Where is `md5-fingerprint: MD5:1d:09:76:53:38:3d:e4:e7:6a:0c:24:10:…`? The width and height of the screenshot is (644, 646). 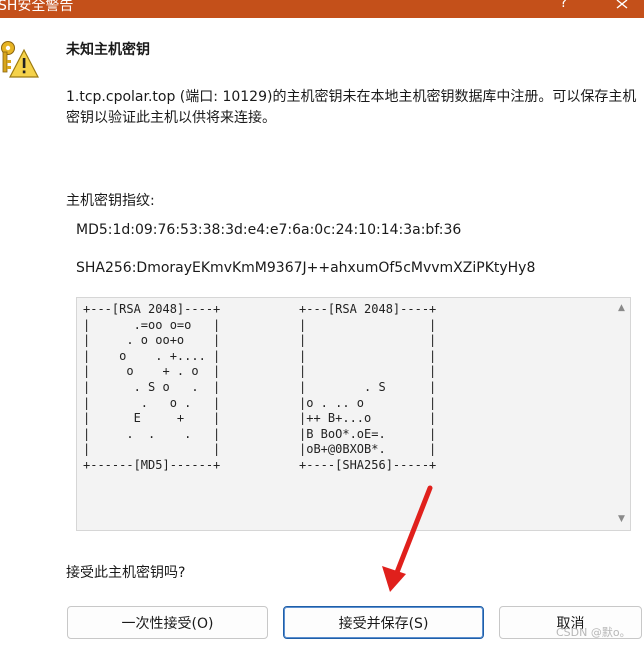 md5-fingerprint: MD5:1d:09:76:53:38:3d:e4:e7:6a:0c:24:10:… is located at coordinates (269, 230).